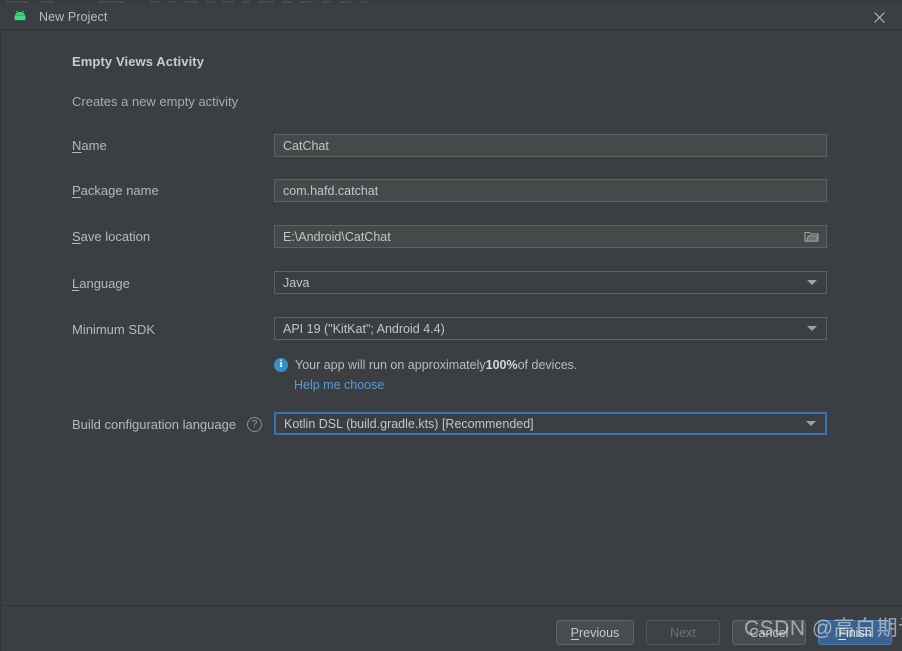  What do you see at coordinates (281, 365) in the screenshot?
I see `info-icon: i` at bounding box center [281, 365].